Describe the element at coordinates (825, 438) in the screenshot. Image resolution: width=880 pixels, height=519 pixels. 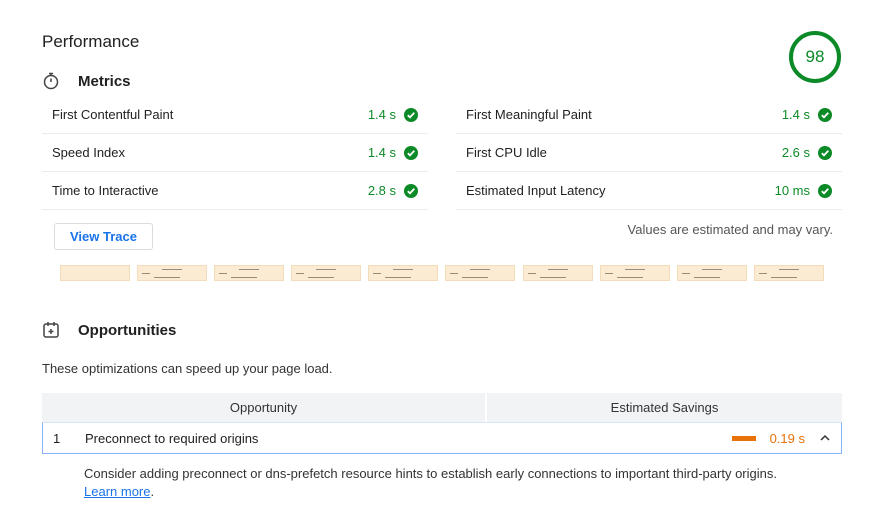
I see `chevron-up-icon` at that location.